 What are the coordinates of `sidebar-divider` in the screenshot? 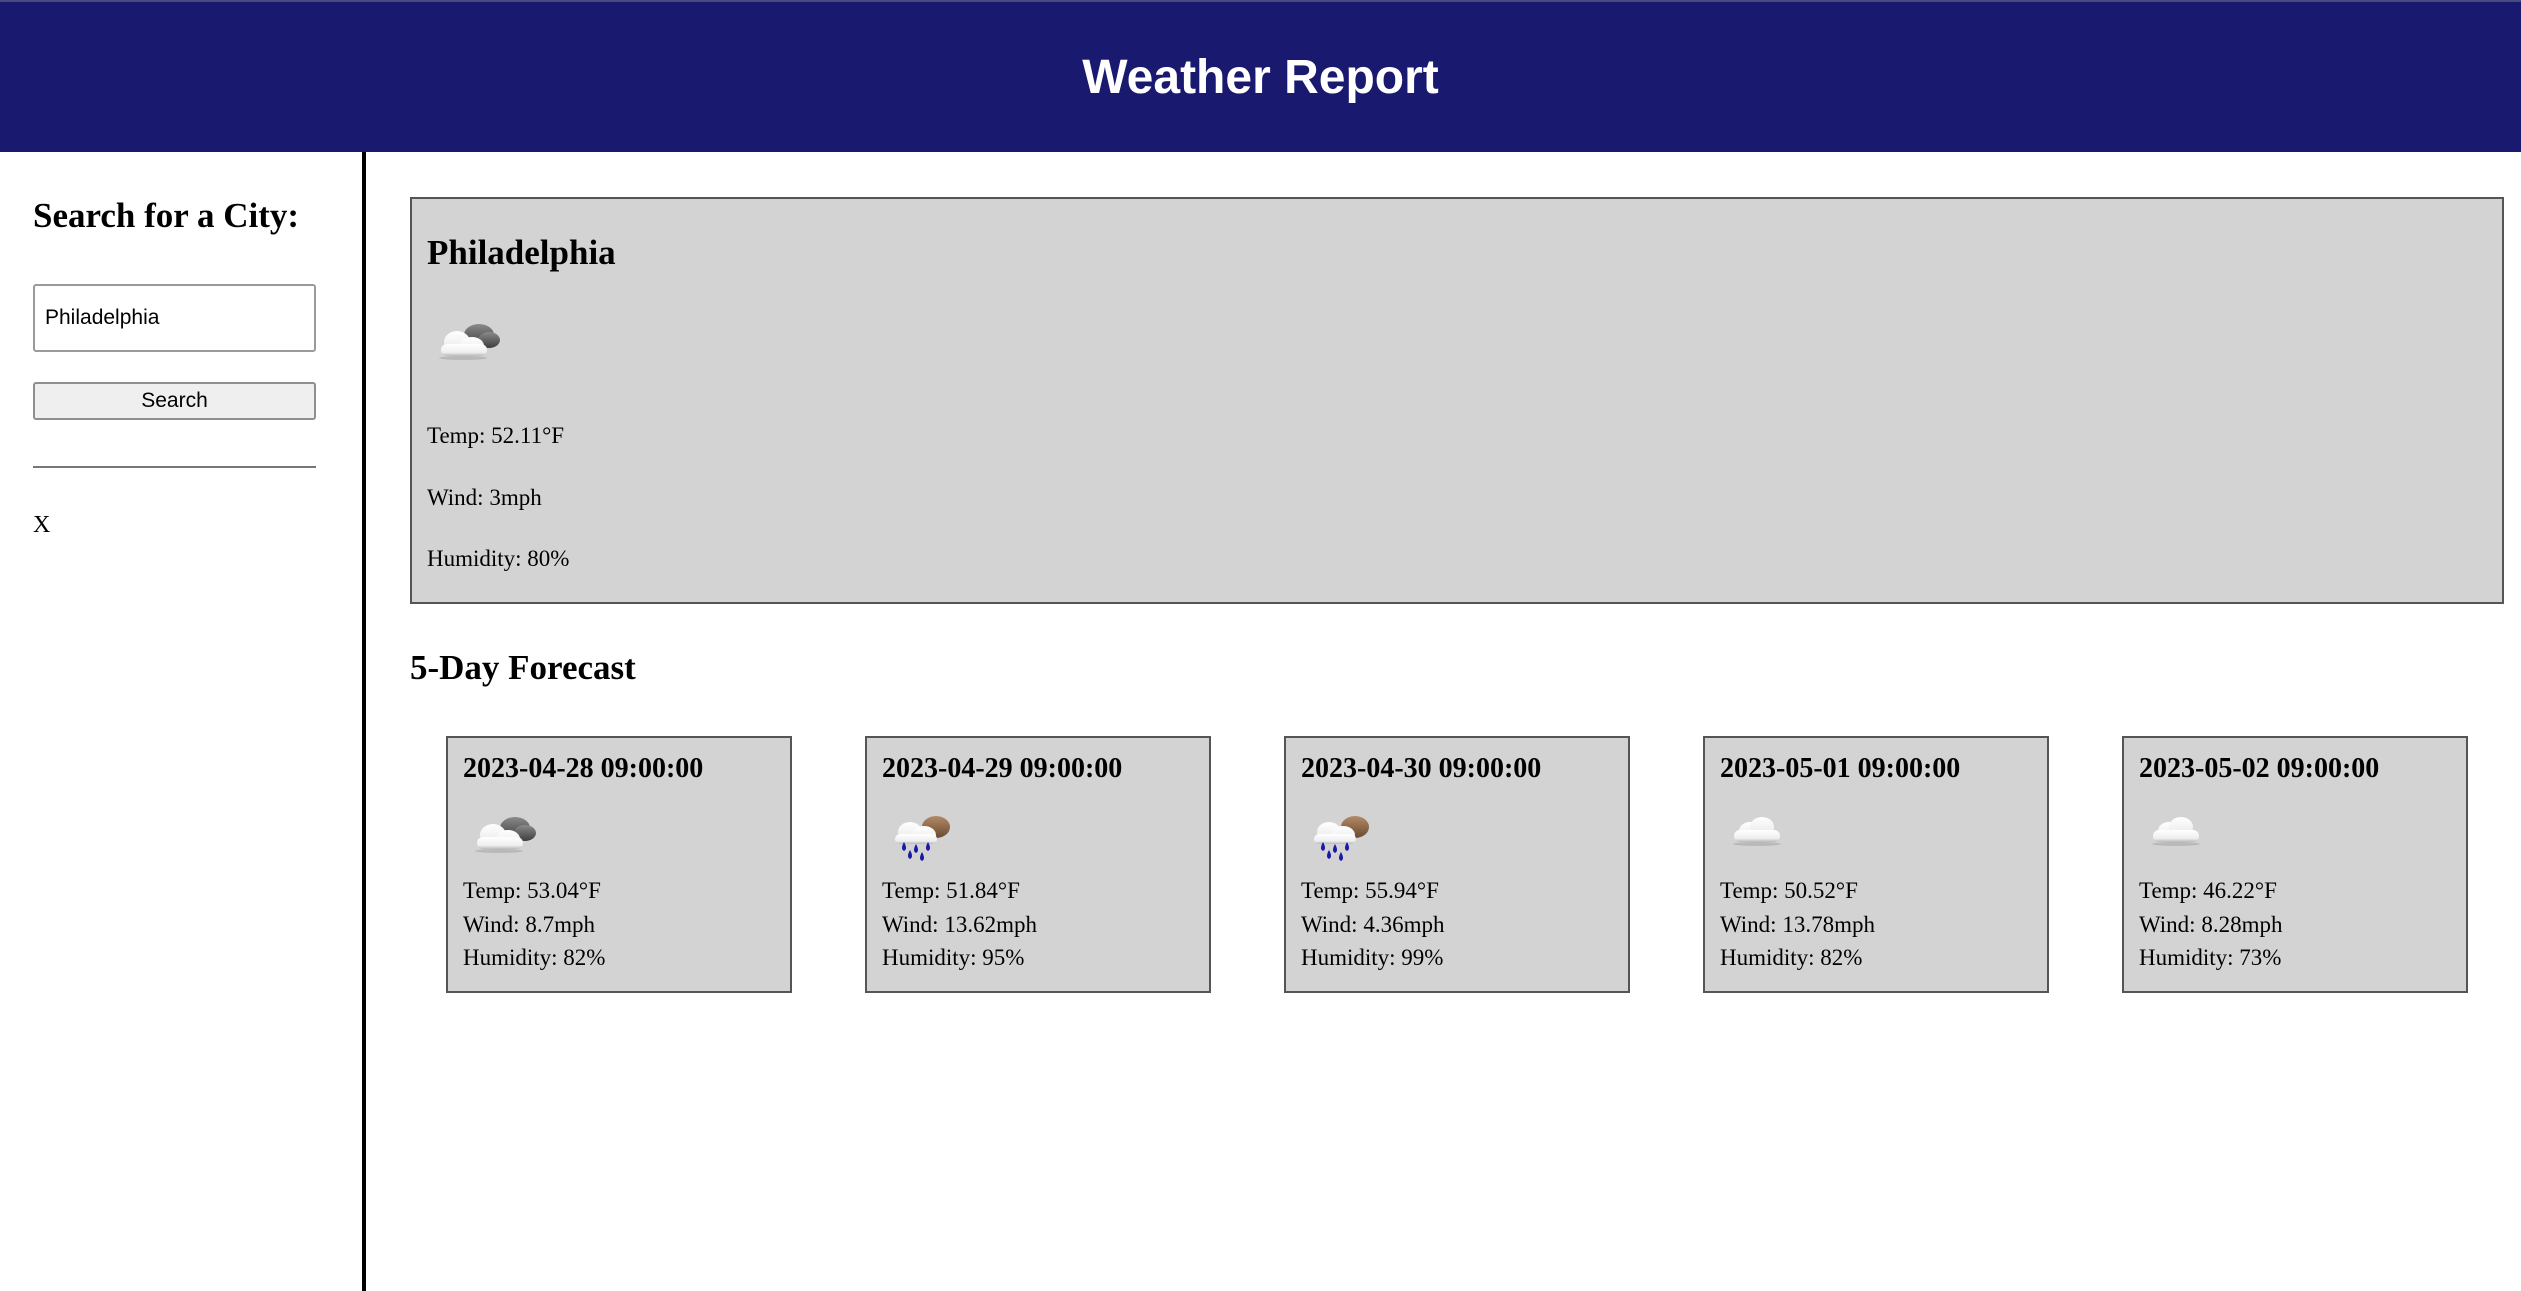 It's located at (174, 467).